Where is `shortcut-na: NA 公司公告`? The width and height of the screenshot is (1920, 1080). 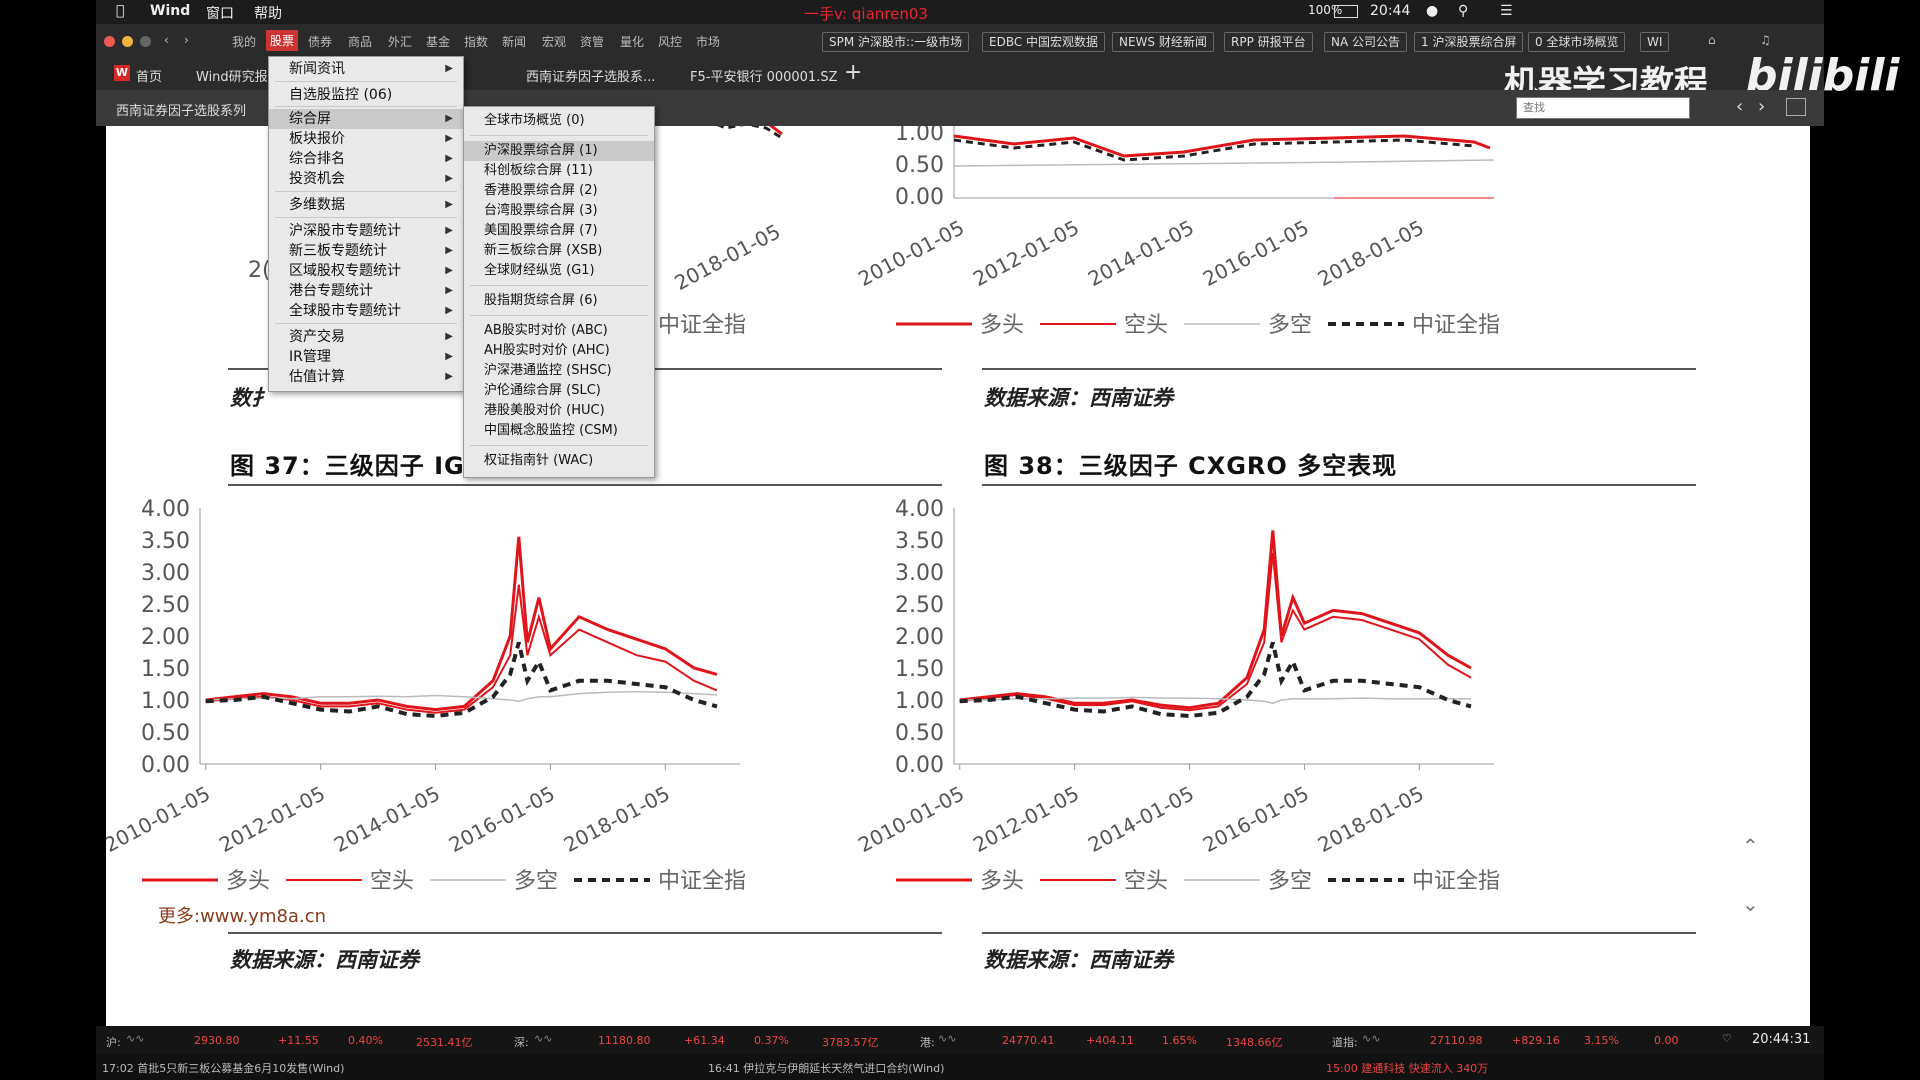 shortcut-na: NA 公司公告 is located at coordinates (1366, 42).